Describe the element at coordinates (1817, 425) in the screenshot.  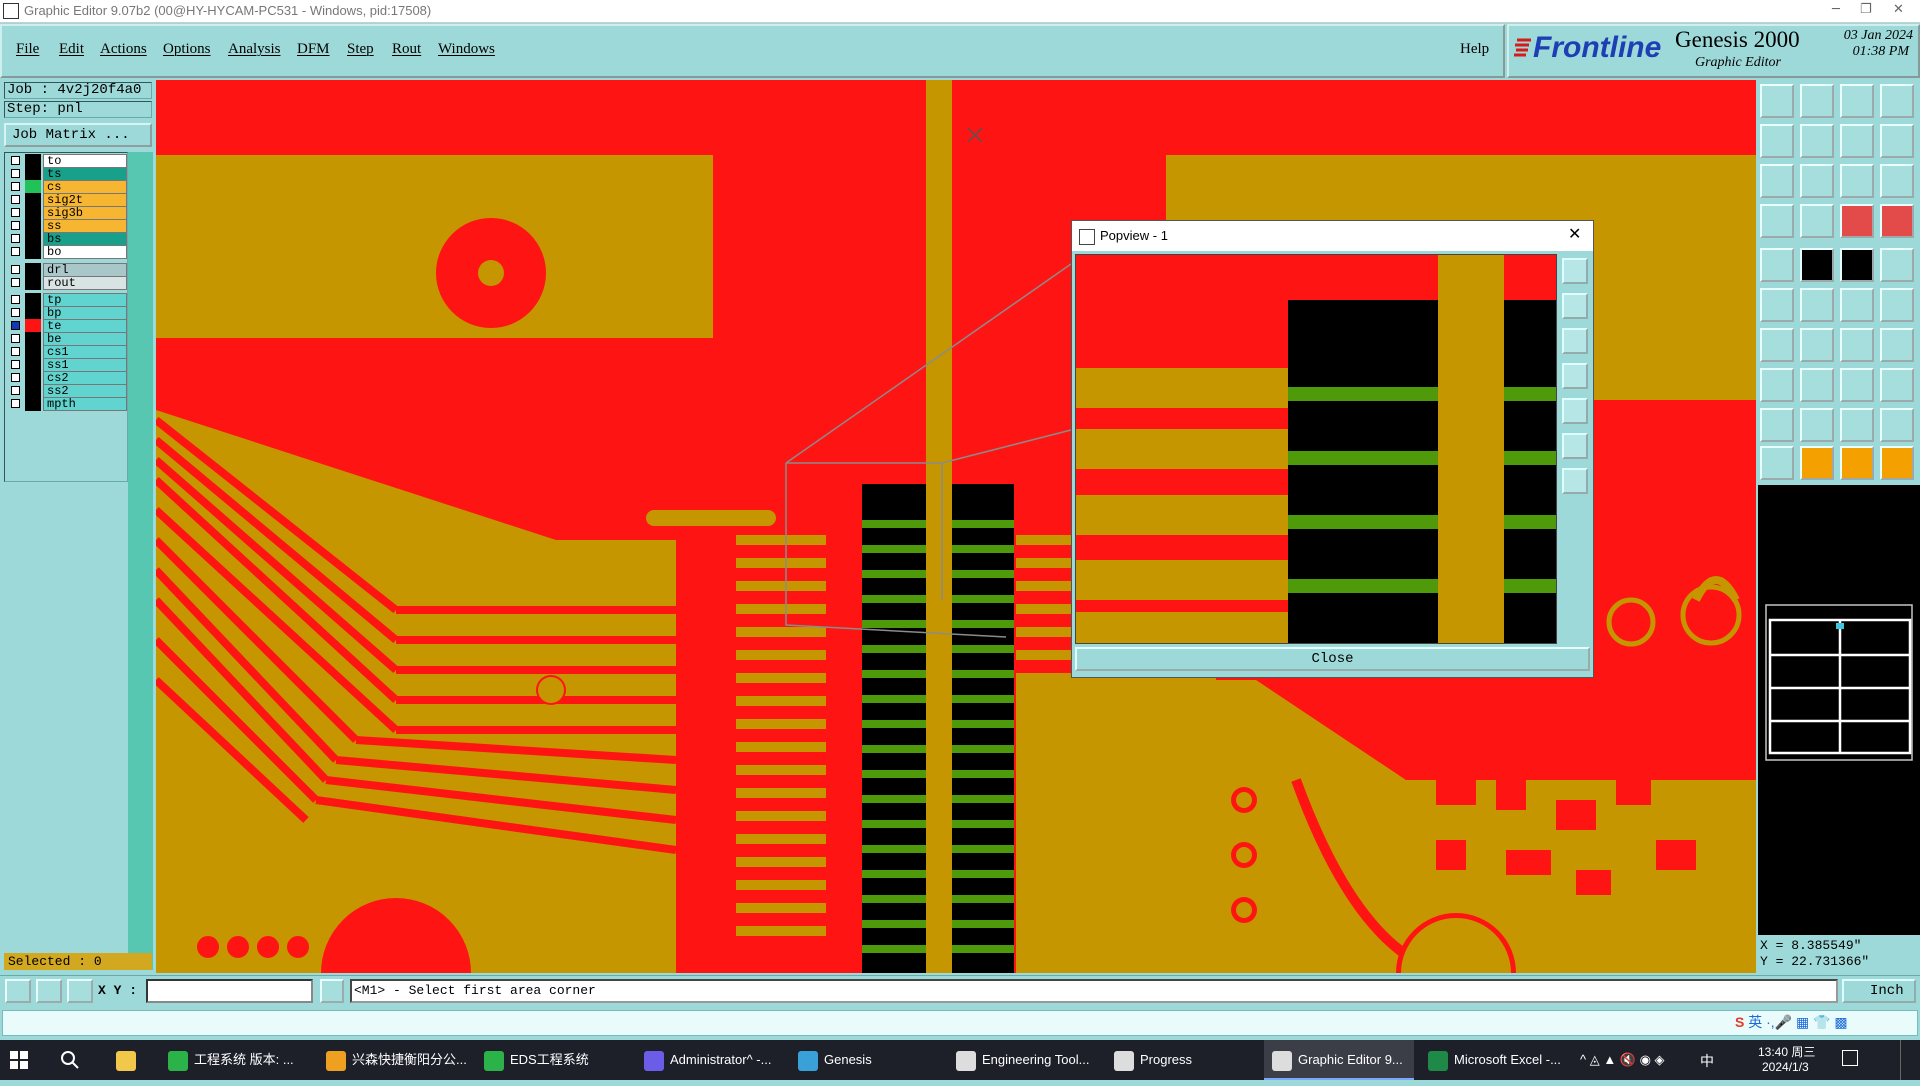
I see `triangle-a-icon` at that location.